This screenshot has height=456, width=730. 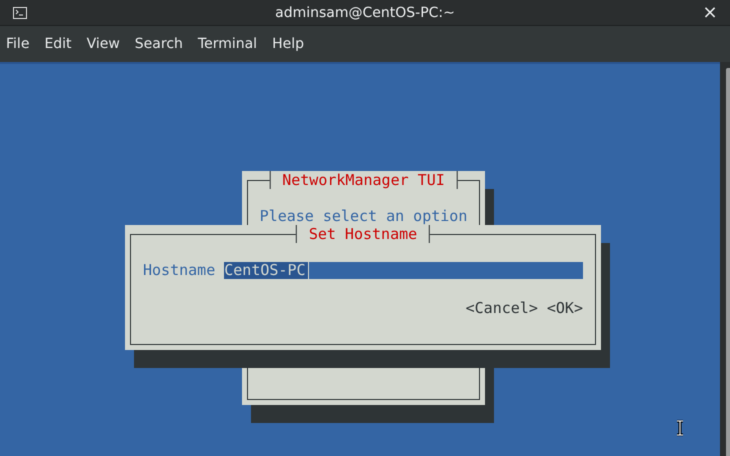 What do you see at coordinates (564, 308) in the screenshot?
I see `dialog-button: <OK>` at bounding box center [564, 308].